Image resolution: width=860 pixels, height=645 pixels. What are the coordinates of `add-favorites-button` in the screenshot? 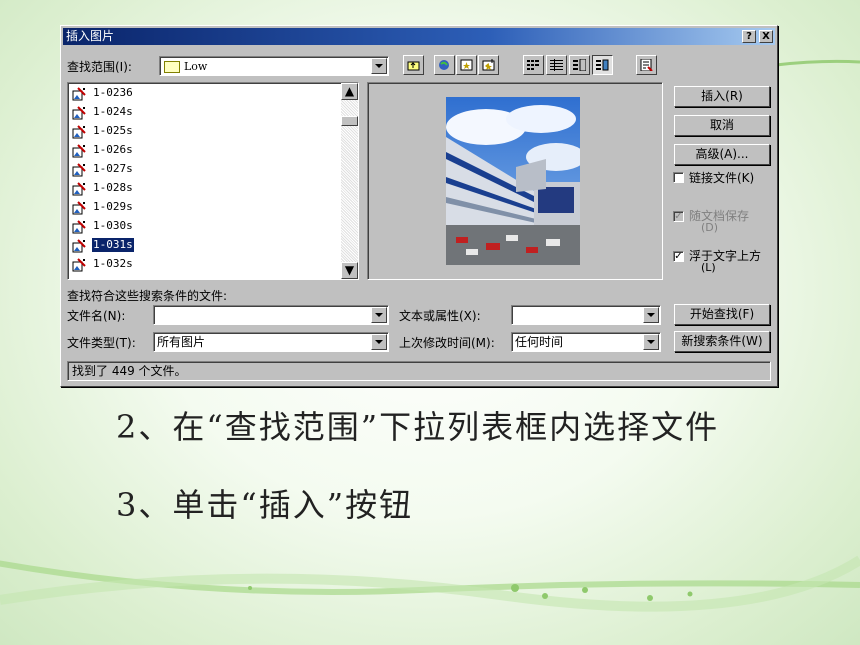 It's located at (488, 65).